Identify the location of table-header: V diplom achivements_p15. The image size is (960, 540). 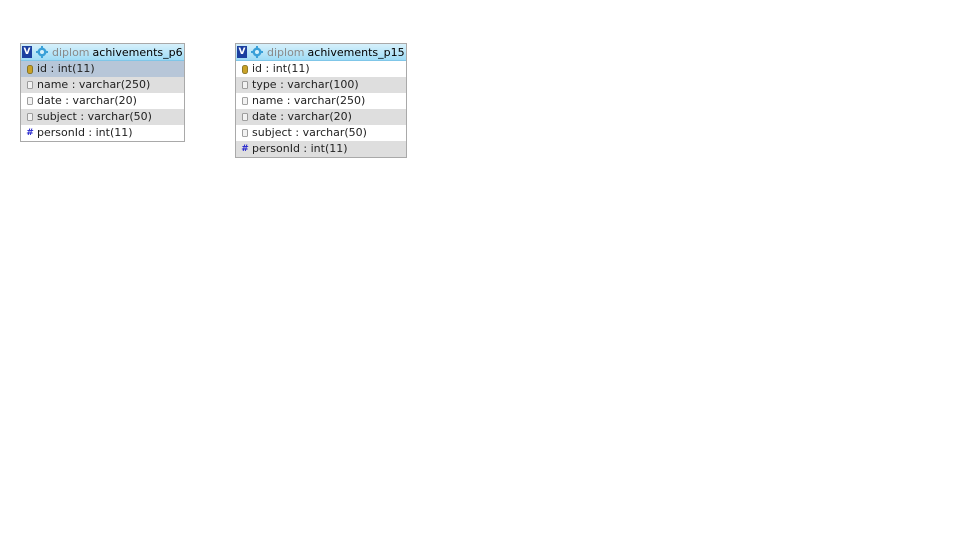
(321, 52).